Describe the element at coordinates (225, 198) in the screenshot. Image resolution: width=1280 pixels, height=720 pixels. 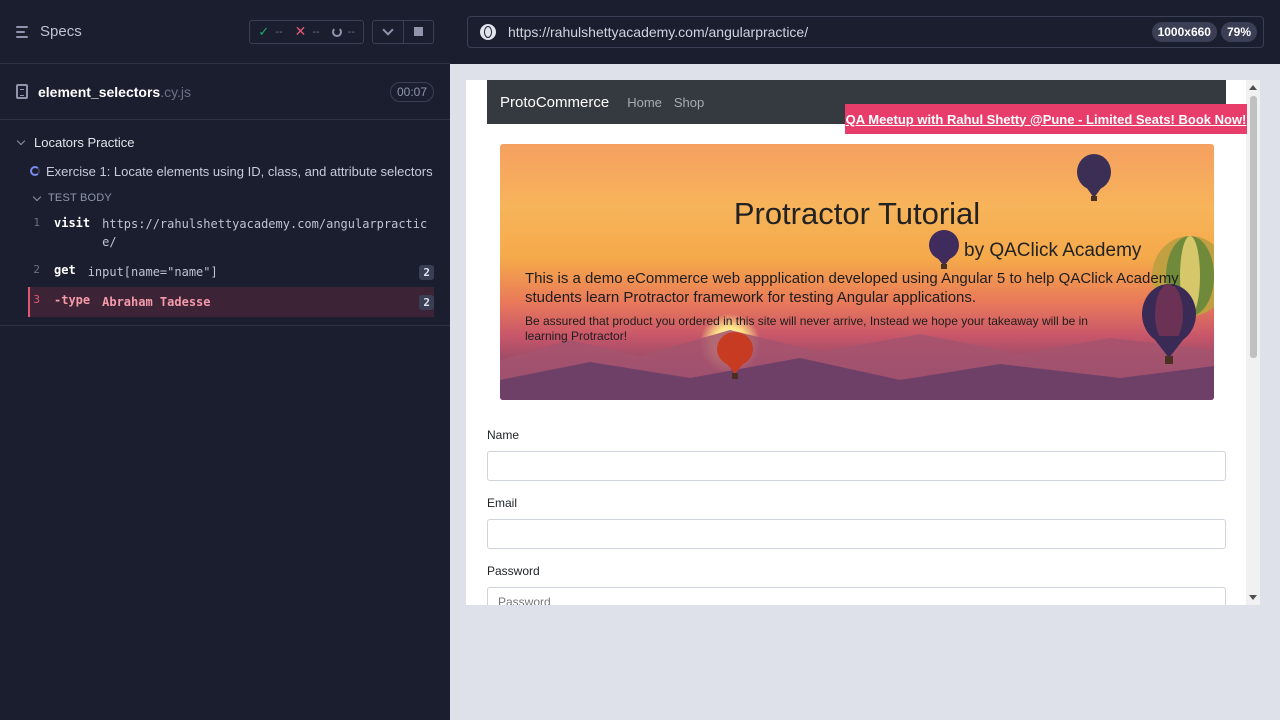
I see `test-body-row: TEST BODY` at that location.